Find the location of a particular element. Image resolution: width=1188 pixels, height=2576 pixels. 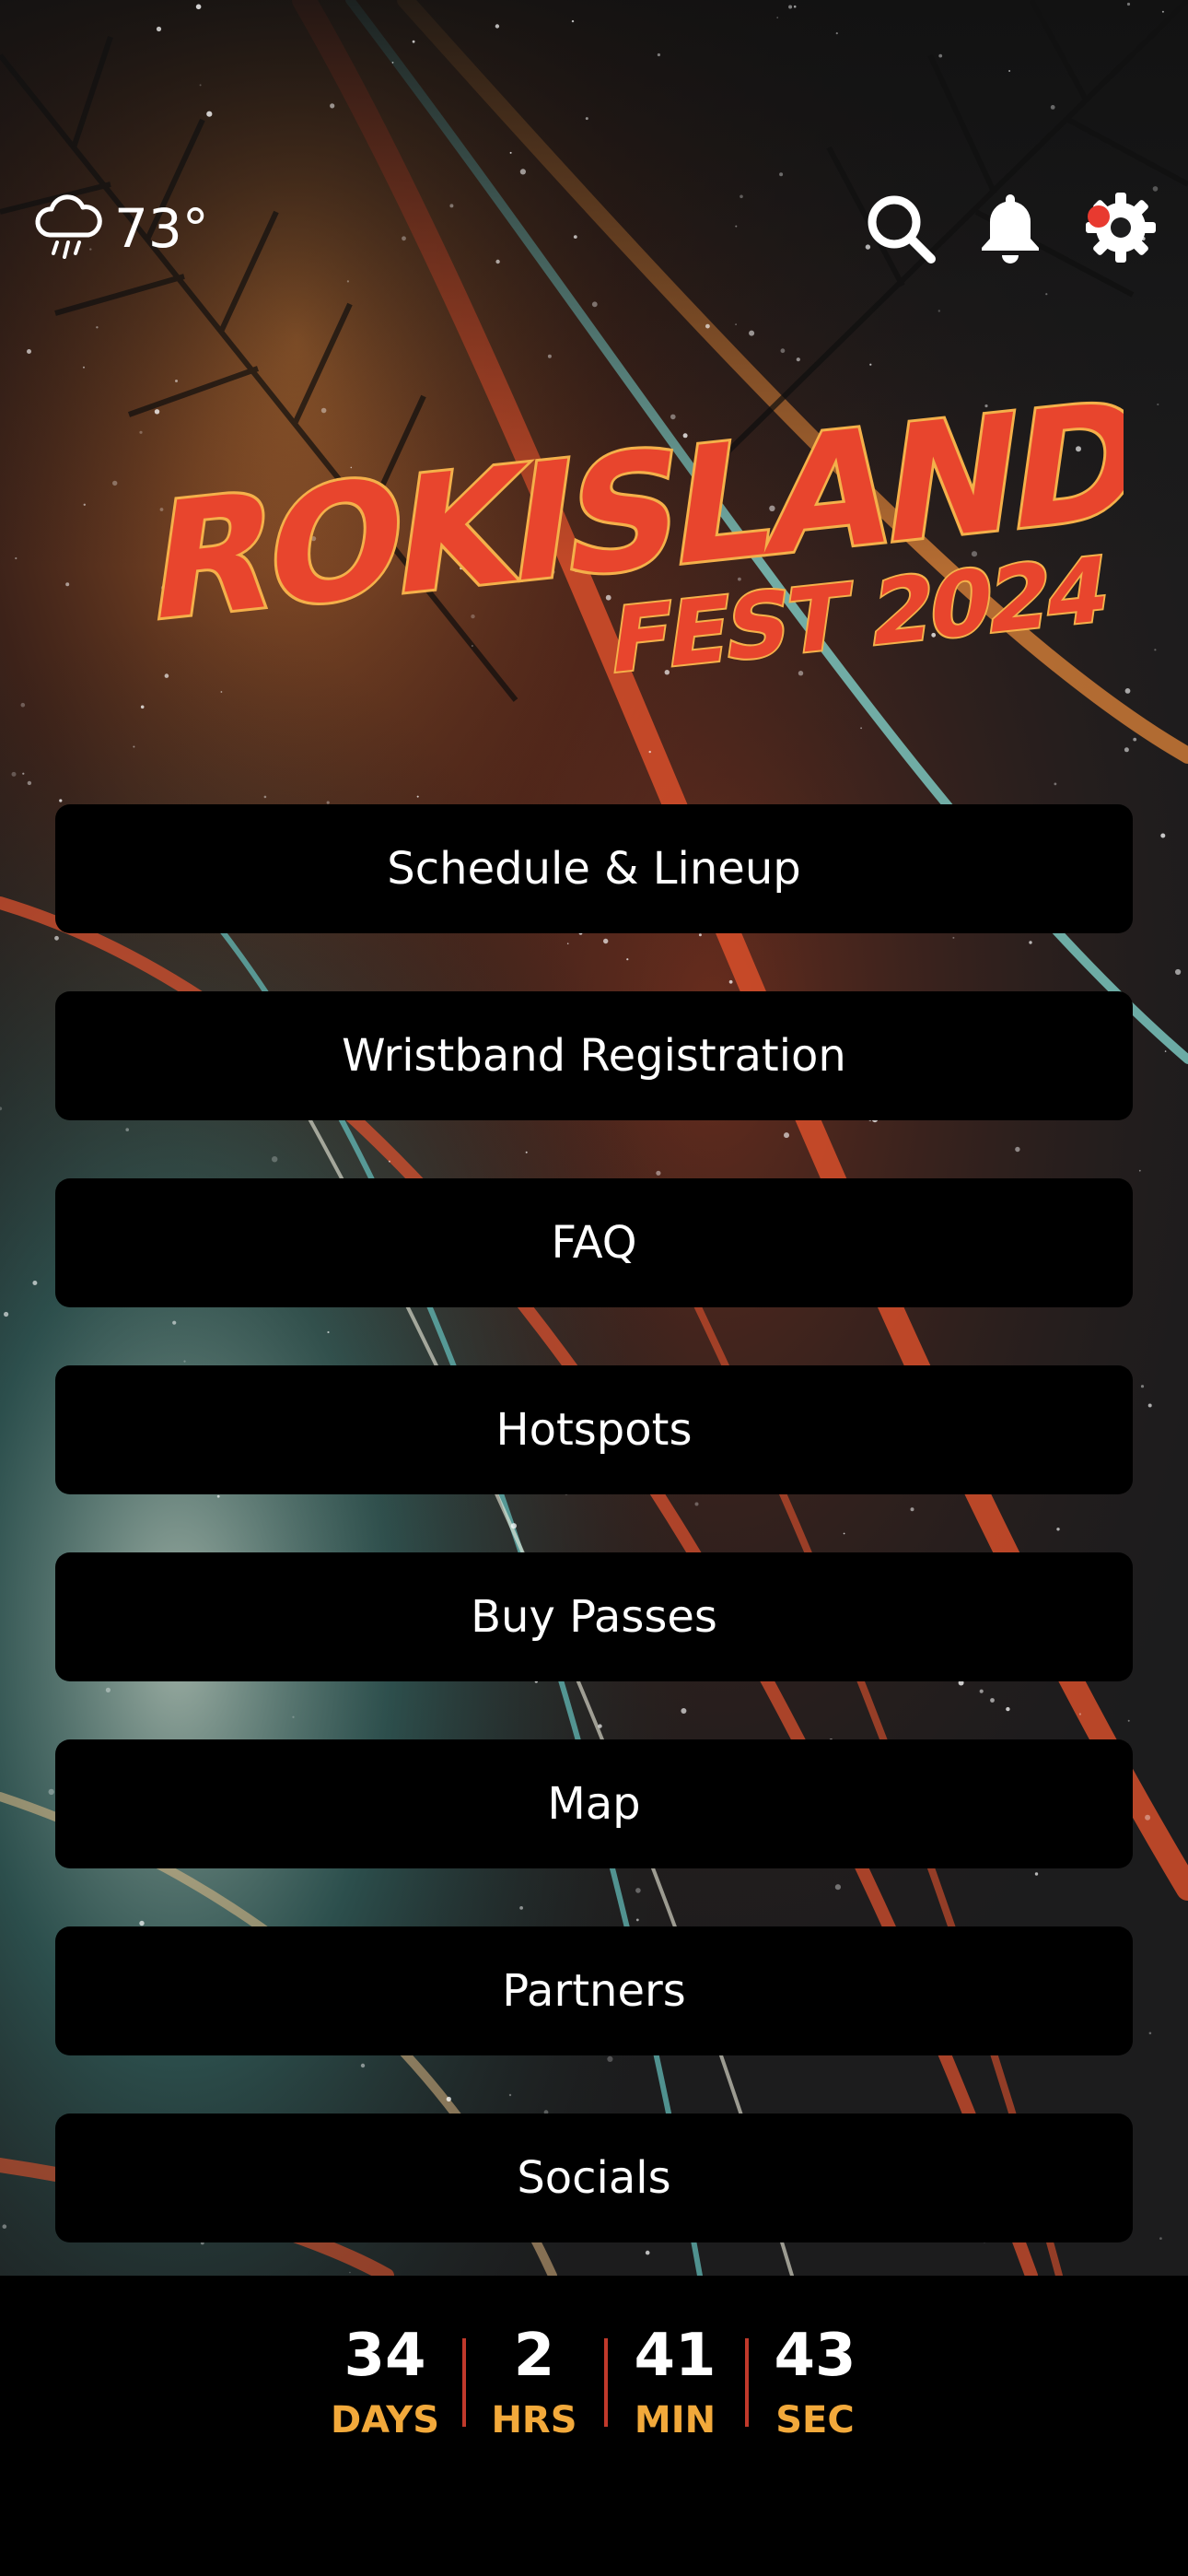

weather-widget: 73° is located at coordinates (120, 228).